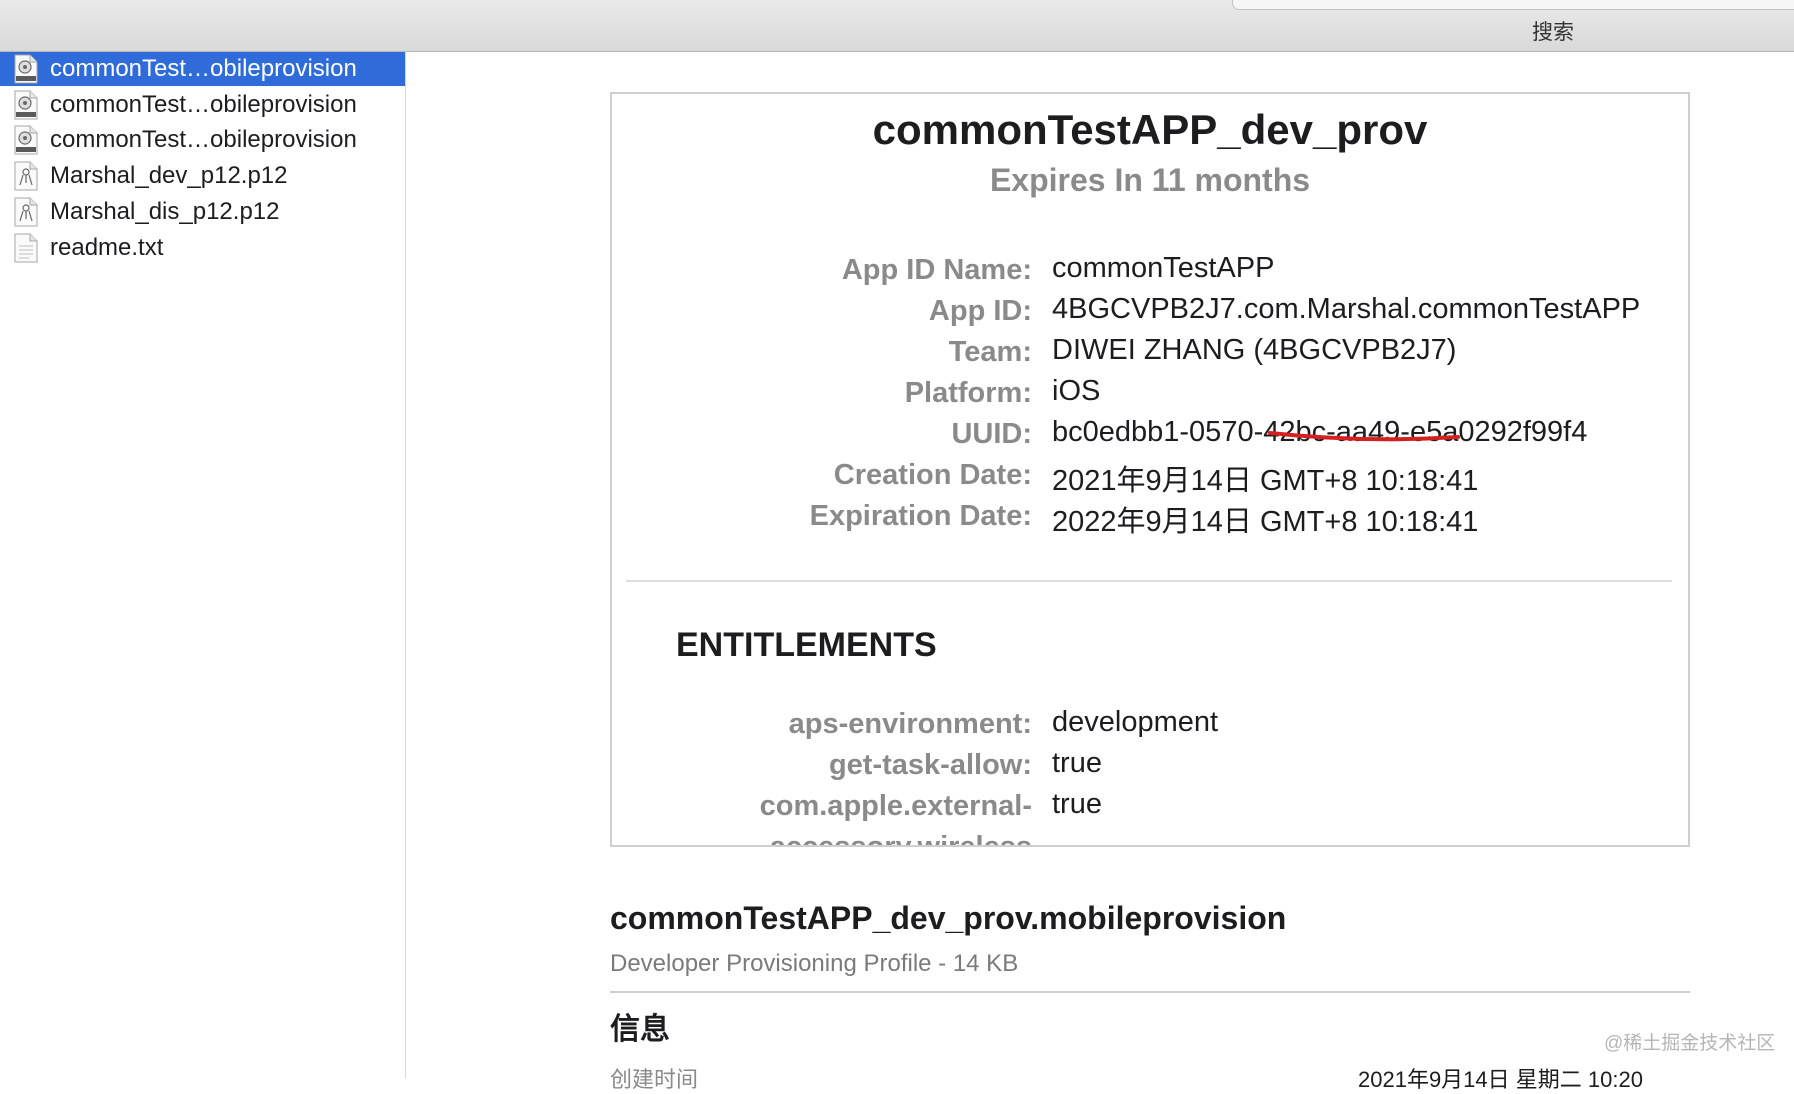  I want to click on file-item: readme.txt, so click(202, 248).